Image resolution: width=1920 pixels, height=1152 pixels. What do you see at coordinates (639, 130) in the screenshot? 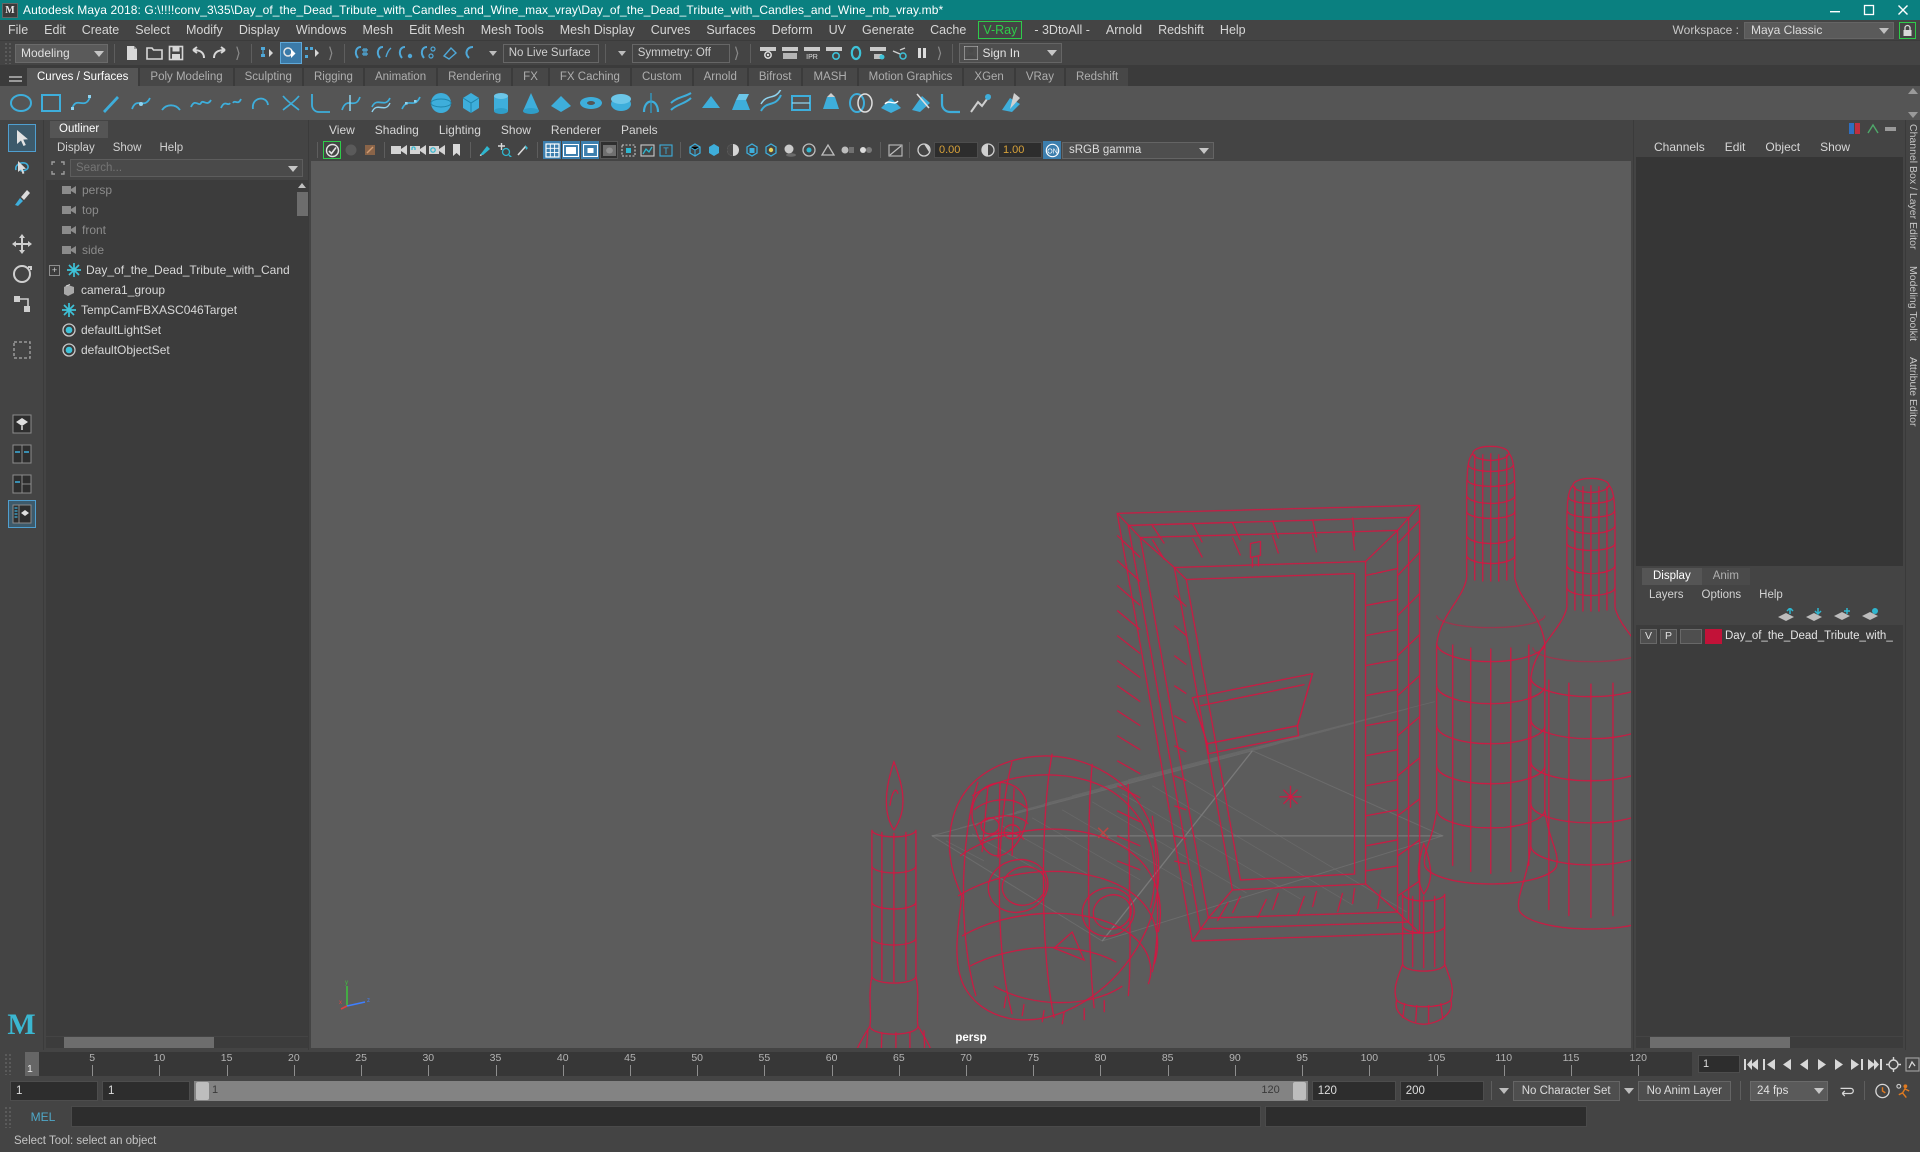
I see `viewport-menu-panels: Panels` at bounding box center [639, 130].